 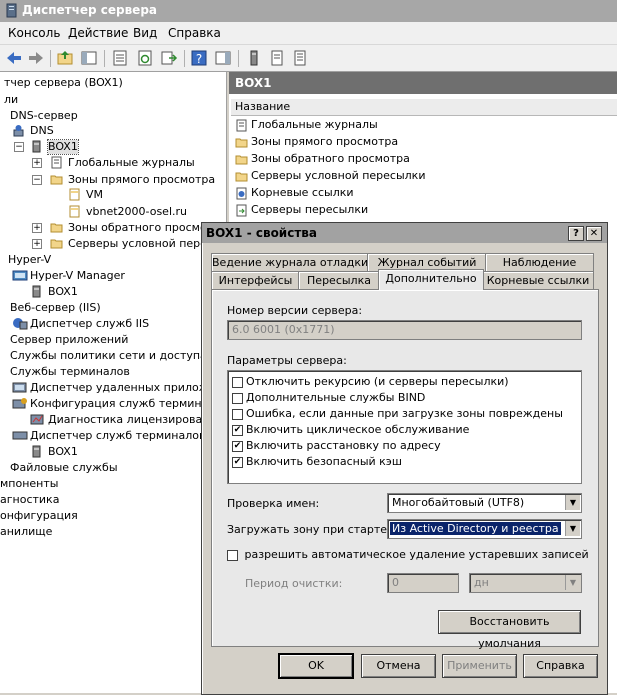 What do you see at coordinates (560, 666) in the screenshot?
I see `help-button: Справка` at bounding box center [560, 666].